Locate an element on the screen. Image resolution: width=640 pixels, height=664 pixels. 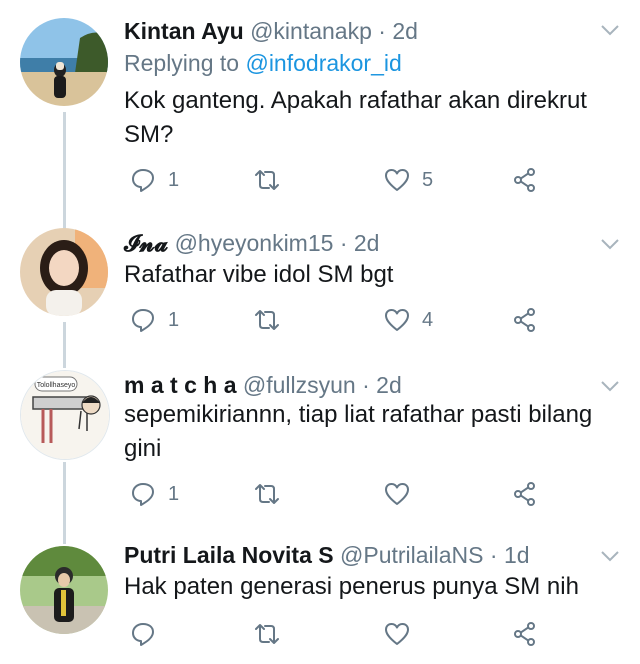
tweet-header: Kintan Ayu @kintanakp · 2d is located at coordinates (271, 31).